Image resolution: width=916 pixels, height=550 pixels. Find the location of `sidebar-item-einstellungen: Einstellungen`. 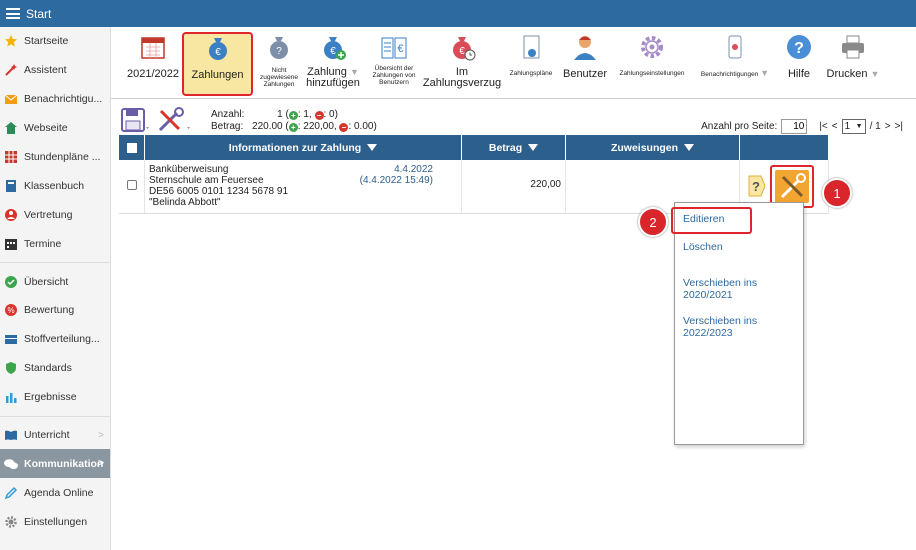

sidebar-item-einstellungen: Einstellungen is located at coordinates (55, 521).